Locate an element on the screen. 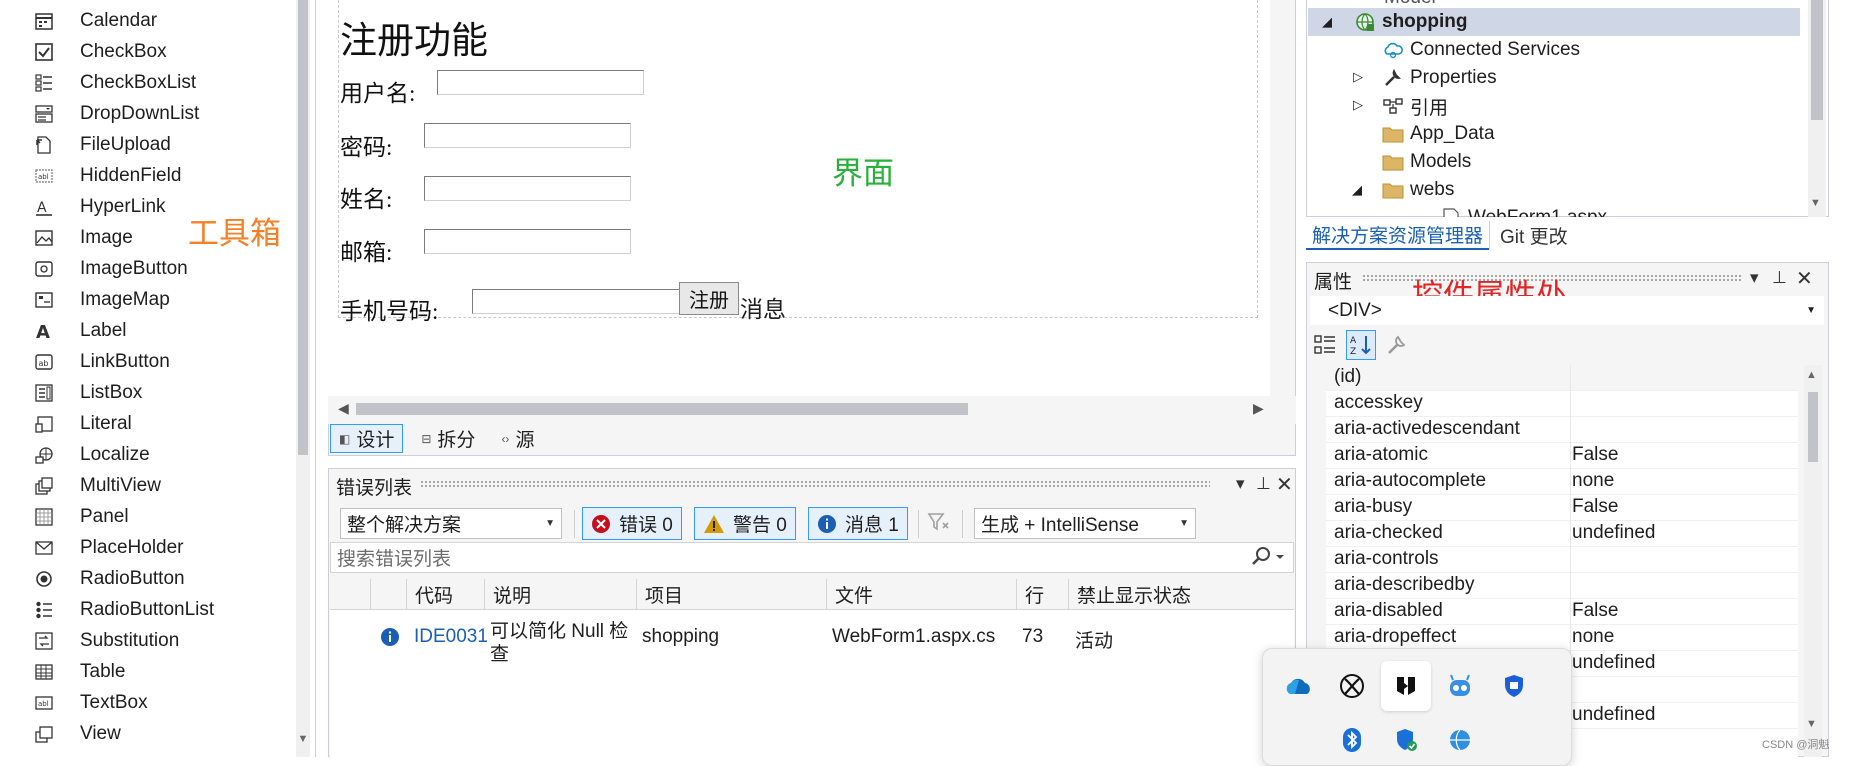 The width and height of the screenshot is (1875, 766). column-header-line: 行 is located at coordinates (1043, 594).